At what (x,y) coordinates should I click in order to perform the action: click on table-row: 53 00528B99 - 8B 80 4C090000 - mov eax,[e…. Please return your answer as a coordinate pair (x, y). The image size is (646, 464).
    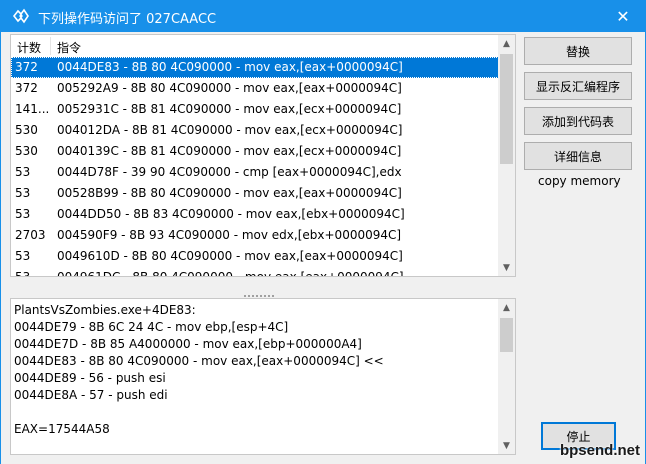
    Looking at the image, I should click on (255, 193).